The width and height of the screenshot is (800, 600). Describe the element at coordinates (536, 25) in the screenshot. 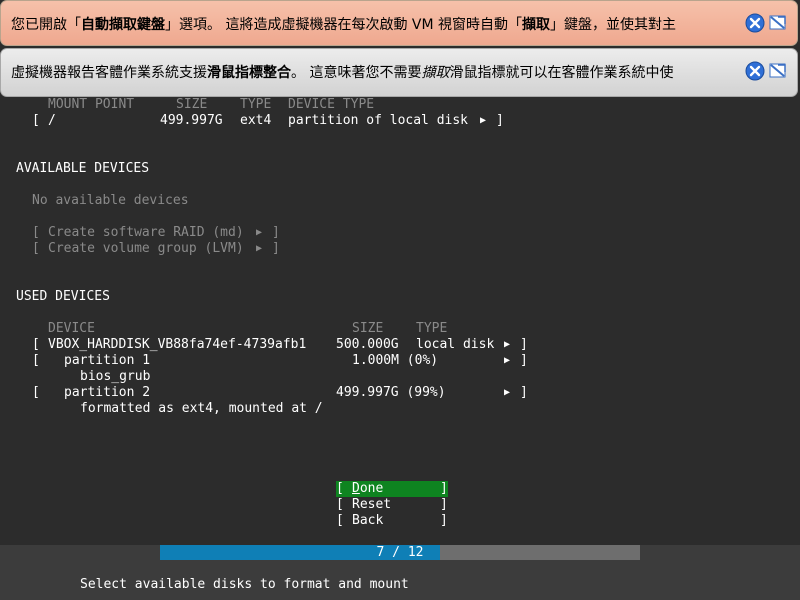

I see `message-bold: 擷取` at that location.